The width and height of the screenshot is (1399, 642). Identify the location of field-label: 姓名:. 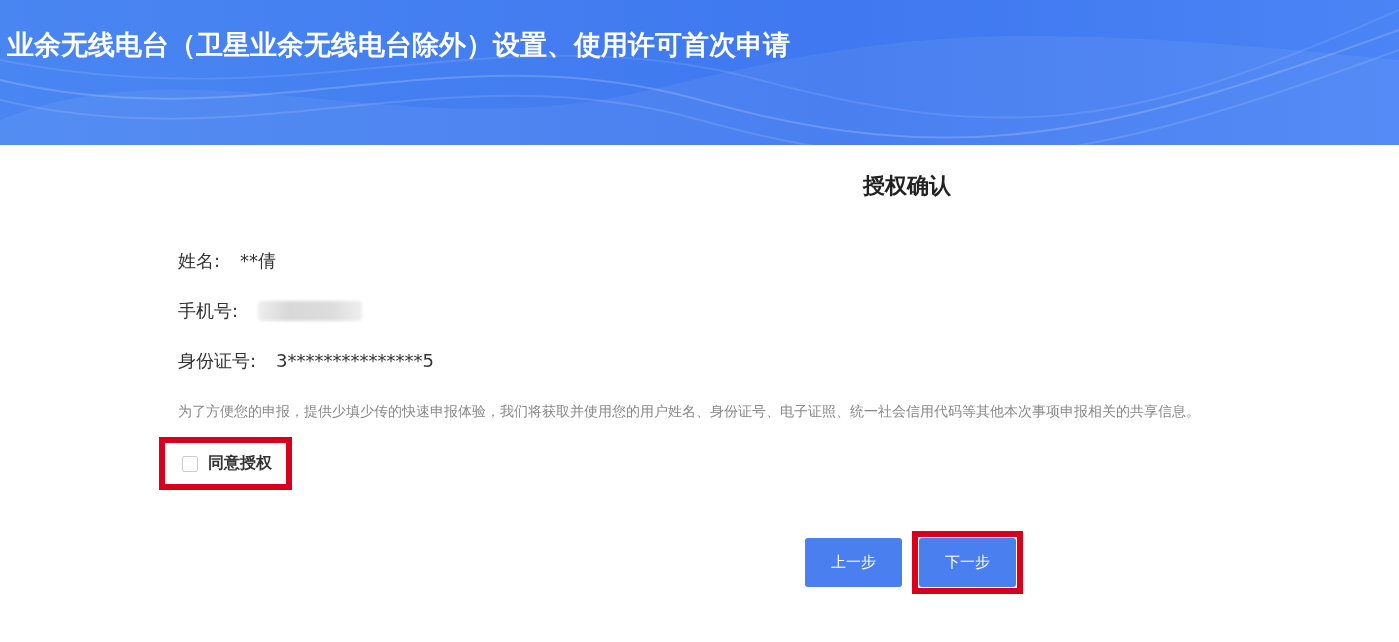
(199, 260).